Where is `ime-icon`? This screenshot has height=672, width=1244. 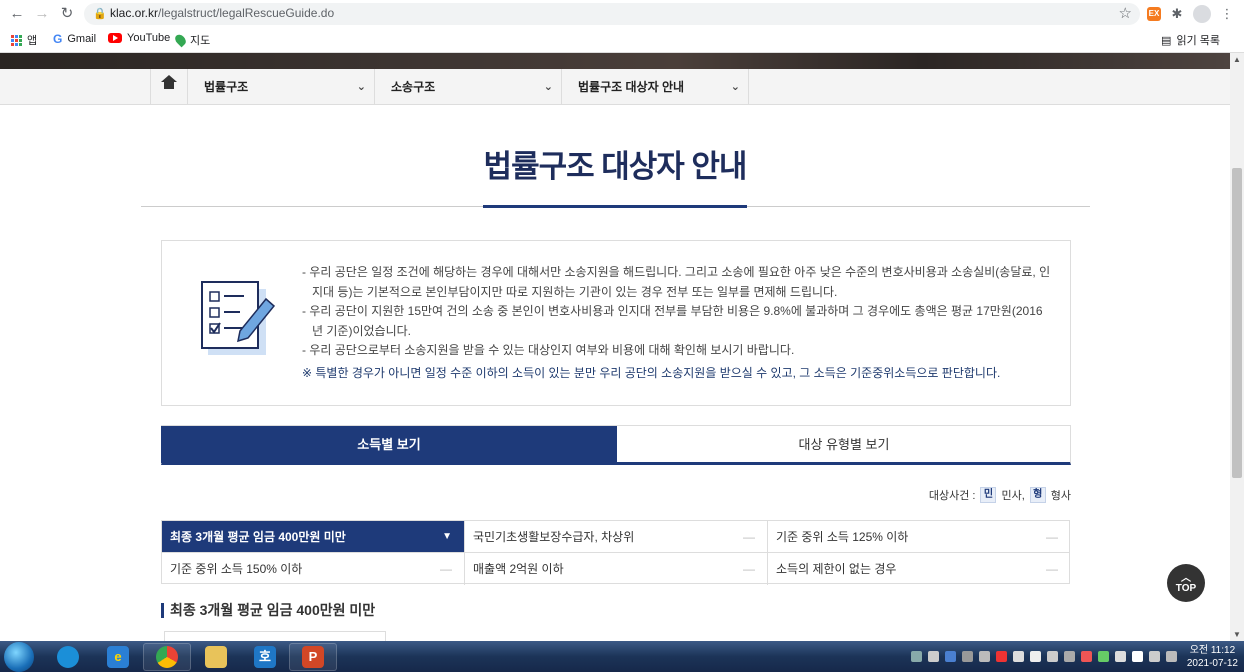 ime-icon is located at coordinates (916, 656).